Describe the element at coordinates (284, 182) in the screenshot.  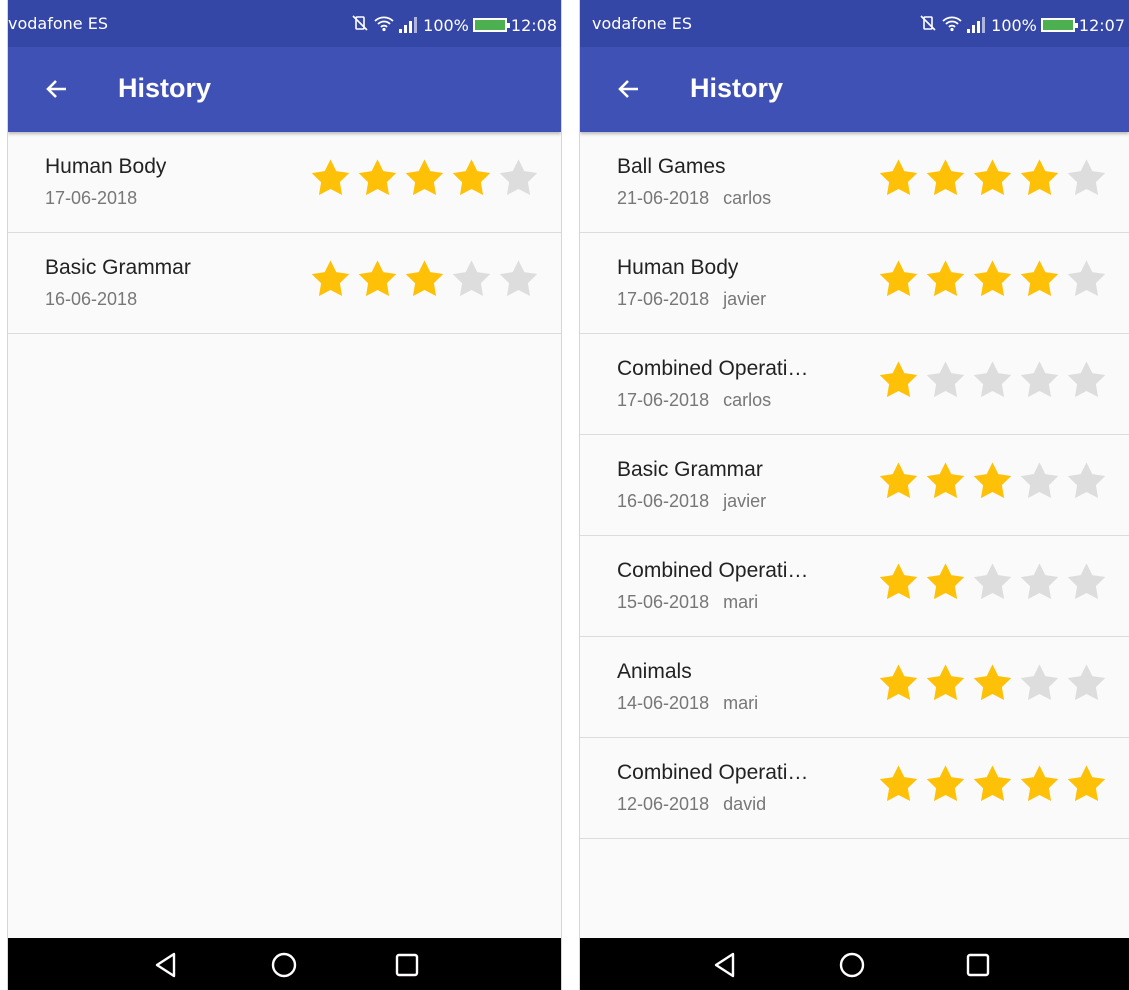
I see `history-row: Human Body 17-06-2018` at that location.